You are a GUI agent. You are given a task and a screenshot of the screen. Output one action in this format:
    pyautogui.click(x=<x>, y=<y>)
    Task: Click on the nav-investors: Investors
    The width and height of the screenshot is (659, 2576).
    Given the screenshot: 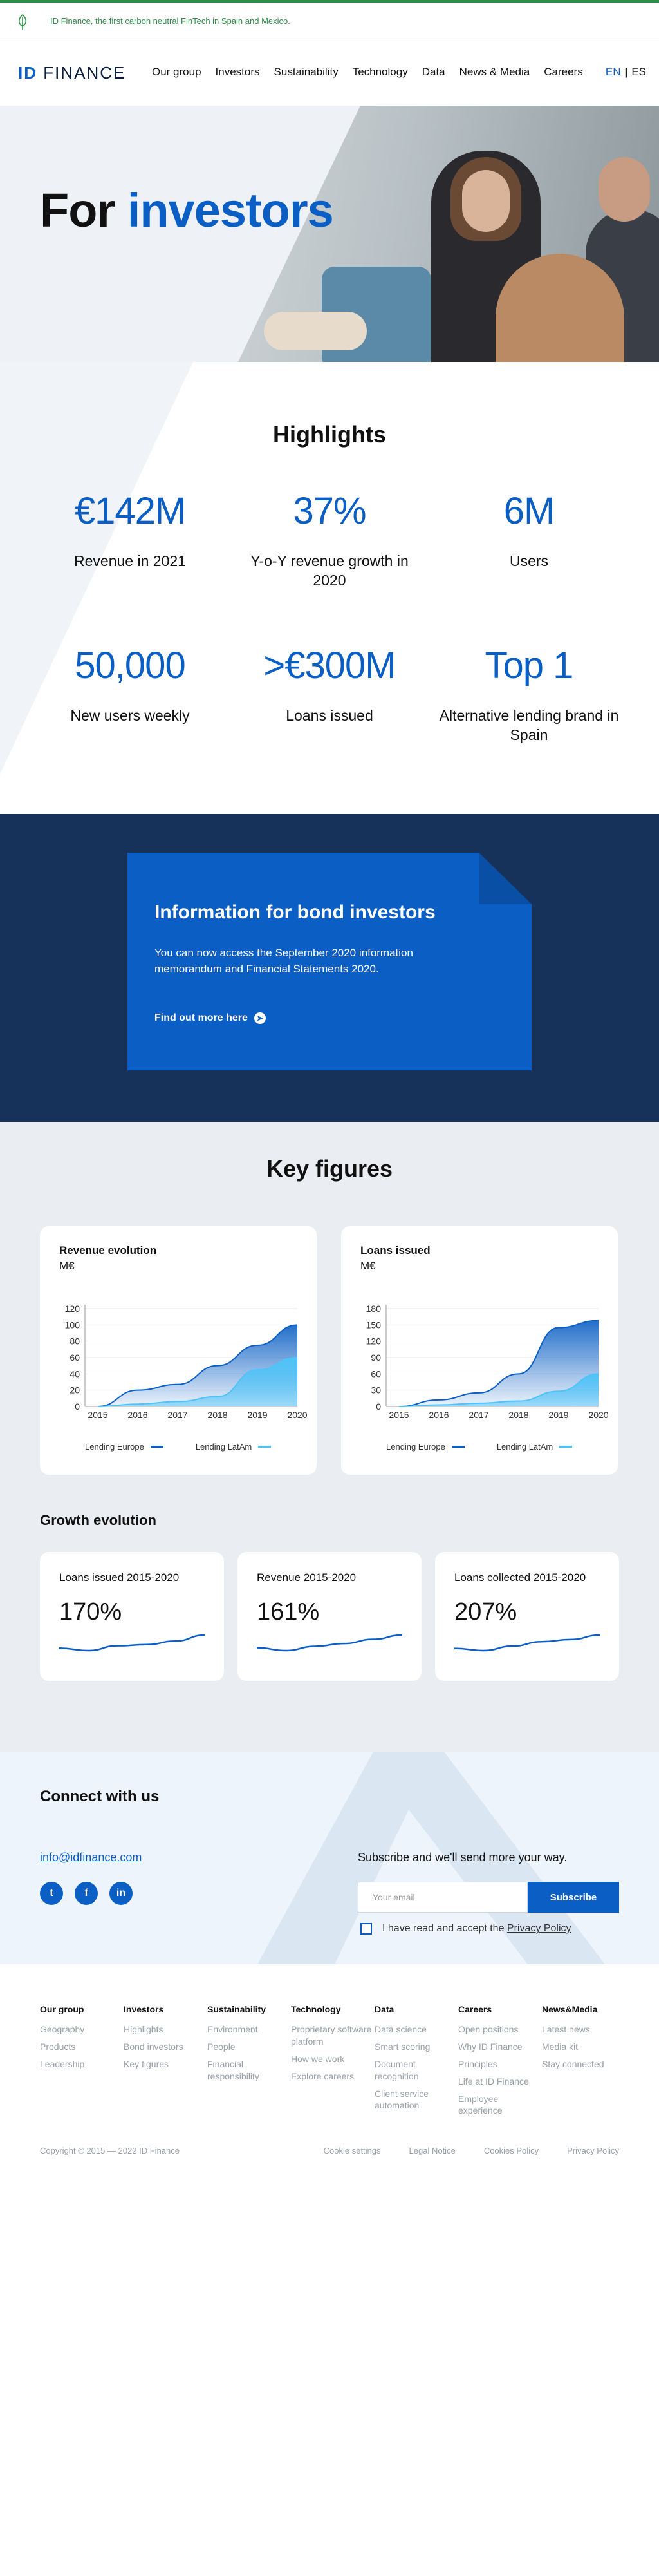 What is the action you would take?
    pyautogui.click(x=238, y=72)
    